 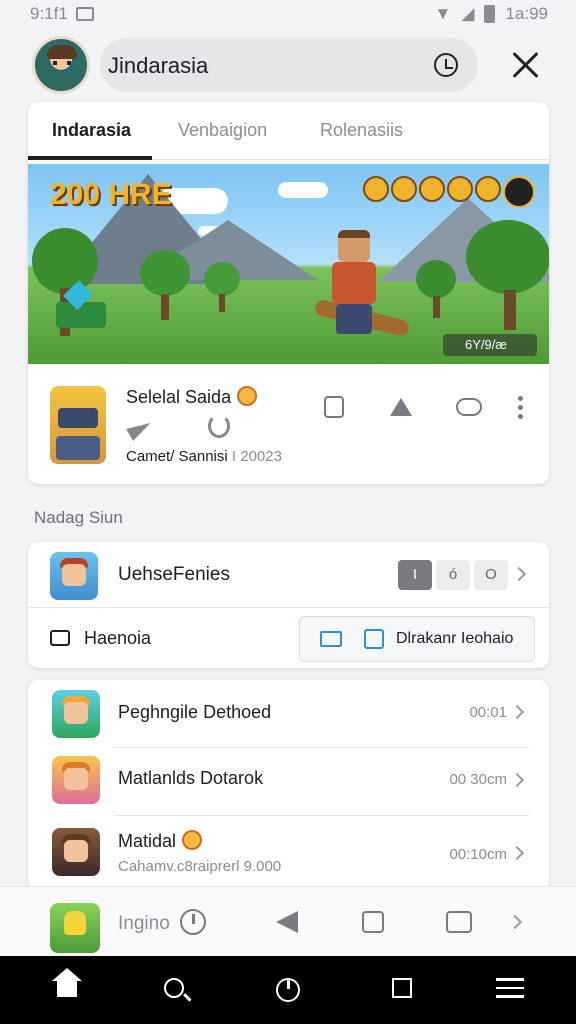 I want to click on mini-player-bar: Ingino, so click(x=288, y=921).